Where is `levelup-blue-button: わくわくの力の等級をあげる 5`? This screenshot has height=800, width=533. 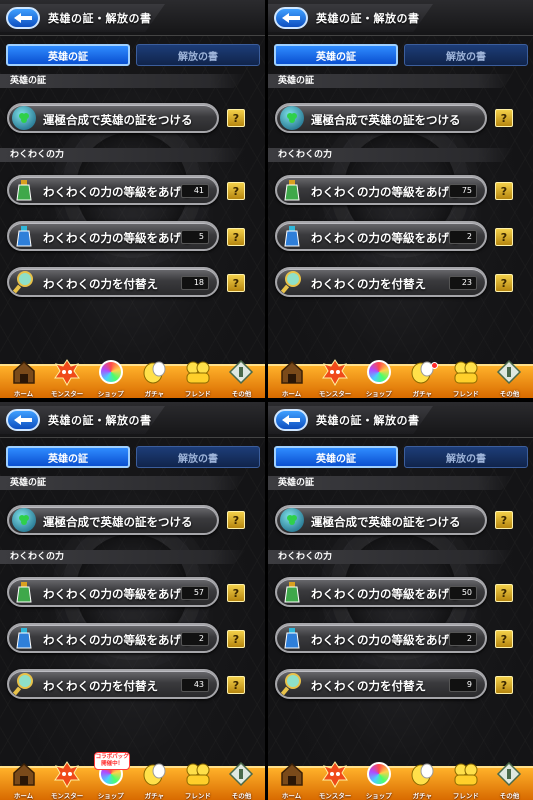
levelup-blue-button: わくわくの力の等級をあげる 5 is located at coordinates (113, 236).